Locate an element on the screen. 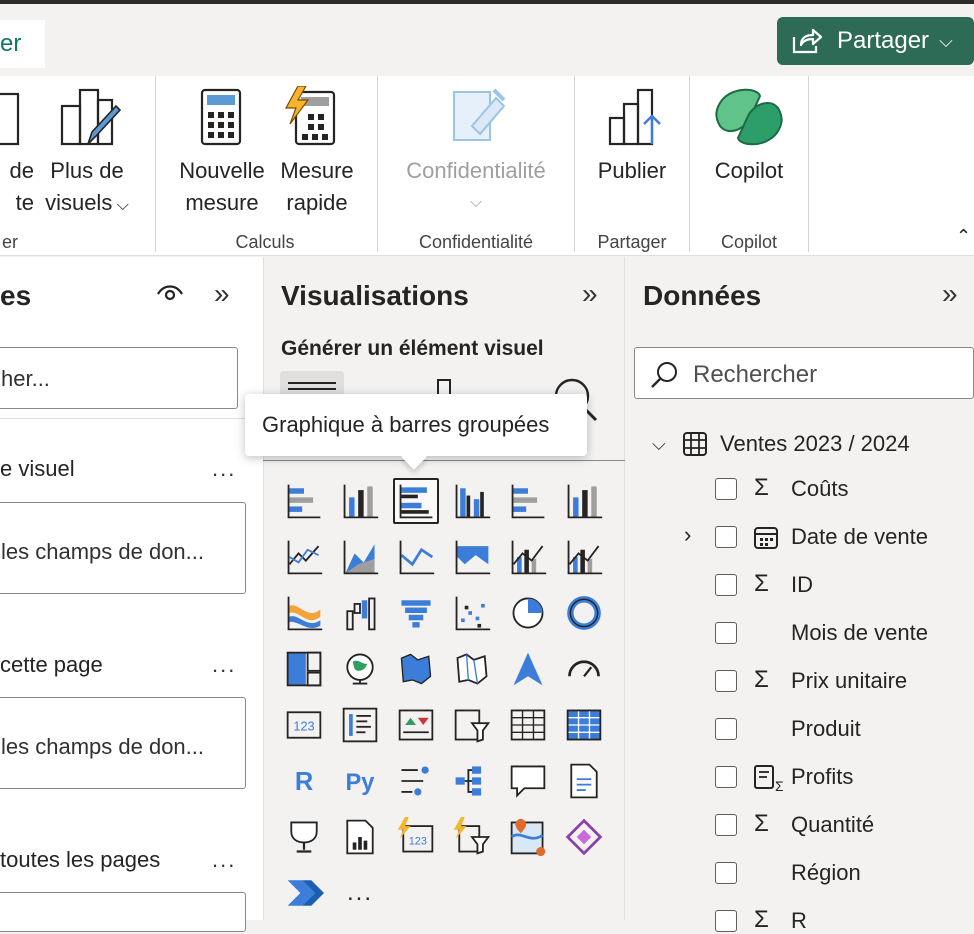 Image resolution: width=974 pixels, height=934 pixels. pie-chart-icon is located at coordinates (528, 613).